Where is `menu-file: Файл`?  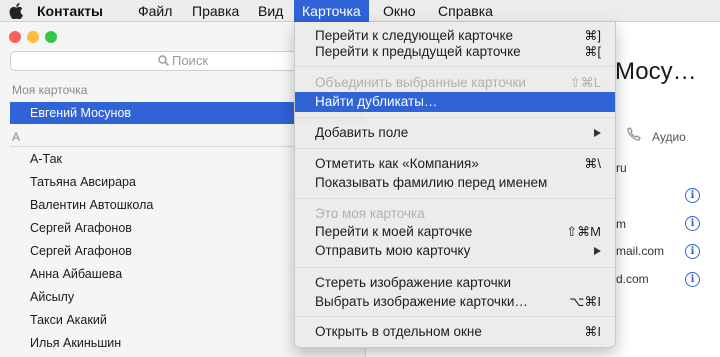
menu-file: Файл is located at coordinates (155, 11).